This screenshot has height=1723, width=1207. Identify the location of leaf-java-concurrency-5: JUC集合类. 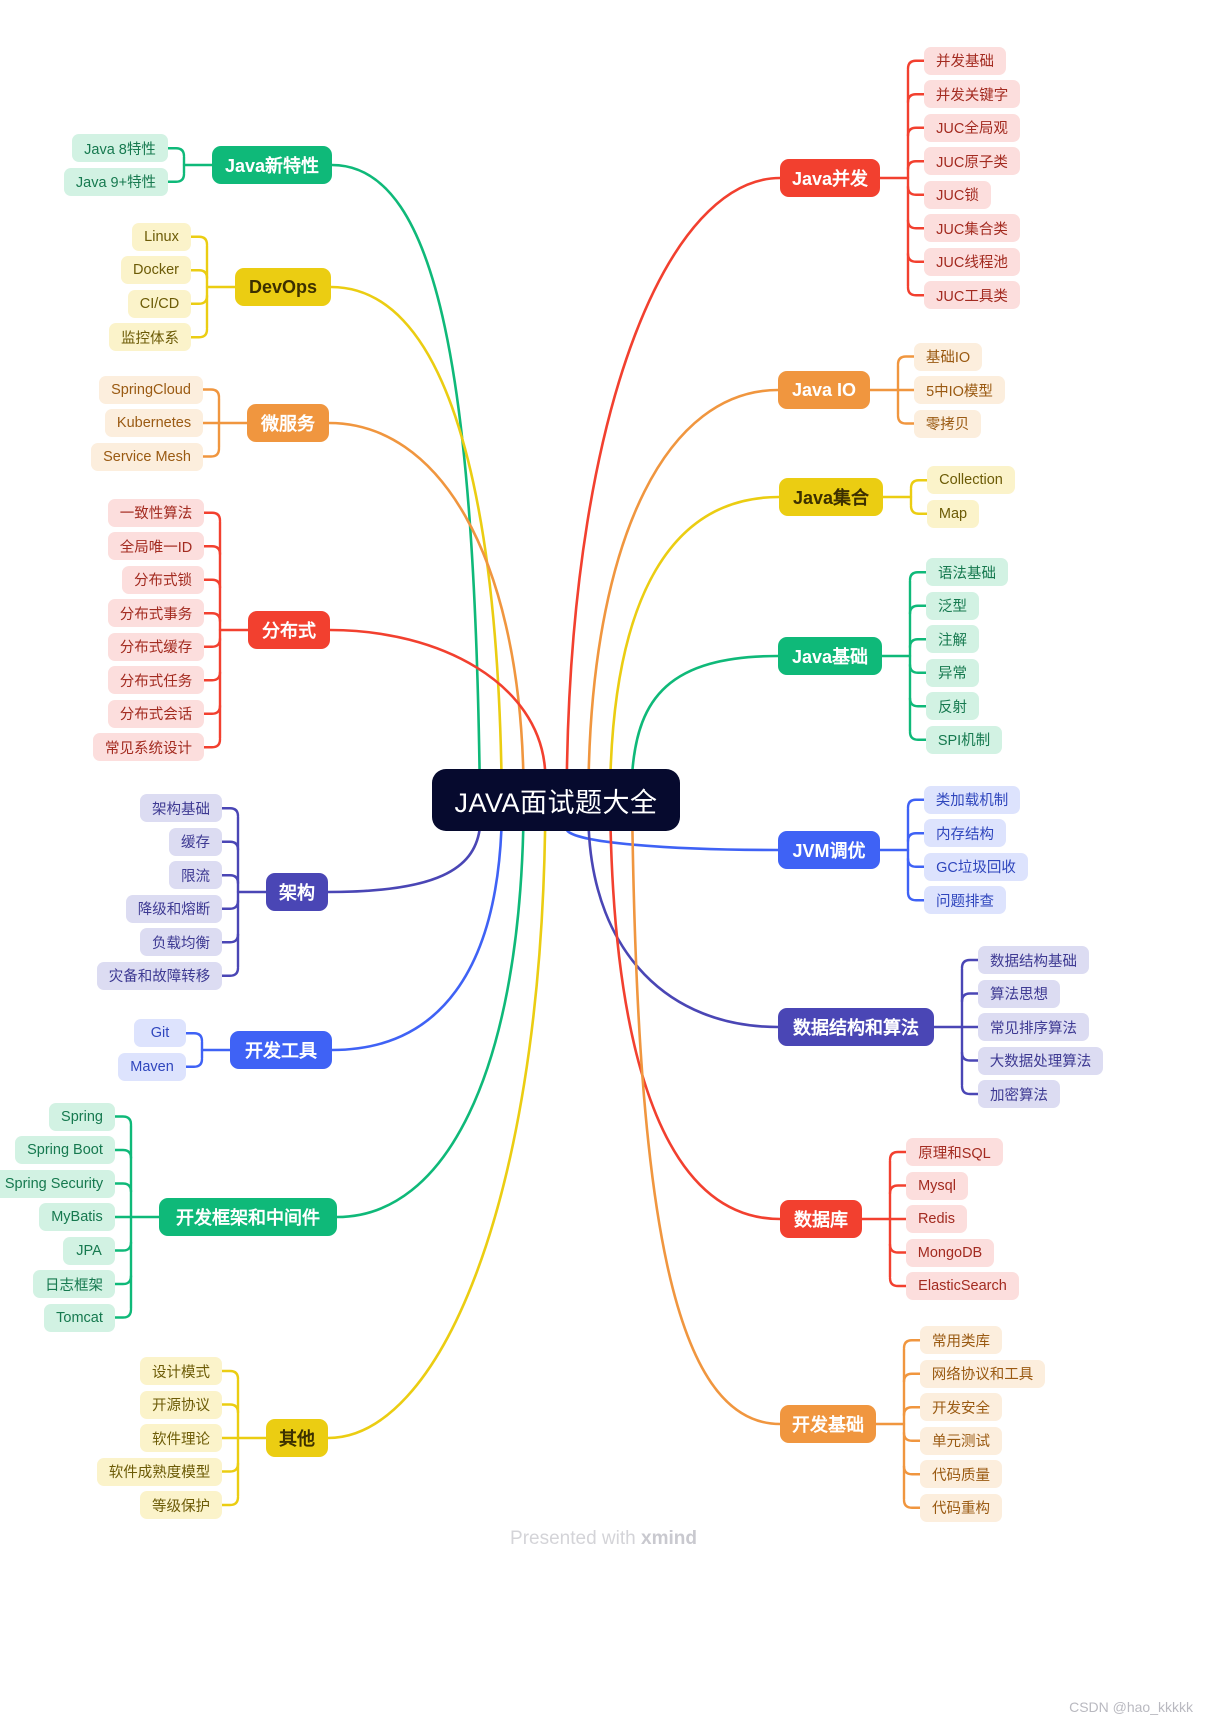
(972, 228).